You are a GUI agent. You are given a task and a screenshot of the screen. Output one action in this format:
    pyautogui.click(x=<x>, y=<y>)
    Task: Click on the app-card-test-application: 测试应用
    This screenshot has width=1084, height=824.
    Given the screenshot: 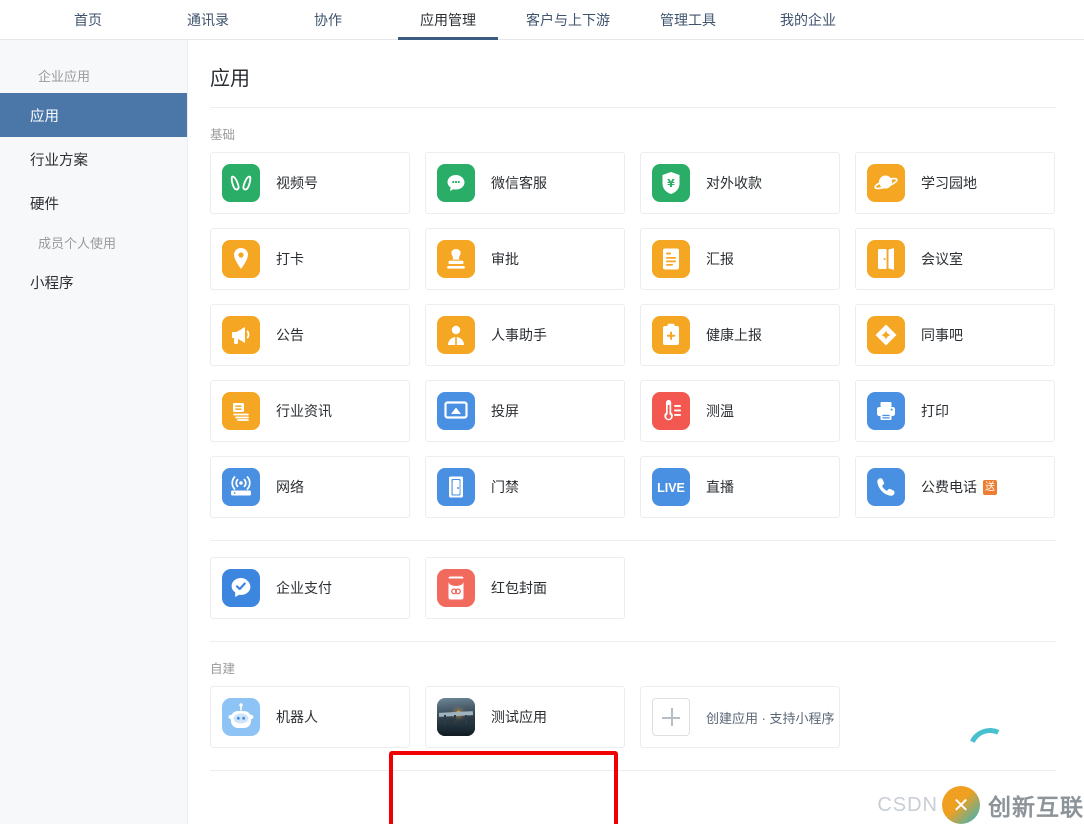 What is the action you would take?
    pyautogui.click(x=525, y=717)
    